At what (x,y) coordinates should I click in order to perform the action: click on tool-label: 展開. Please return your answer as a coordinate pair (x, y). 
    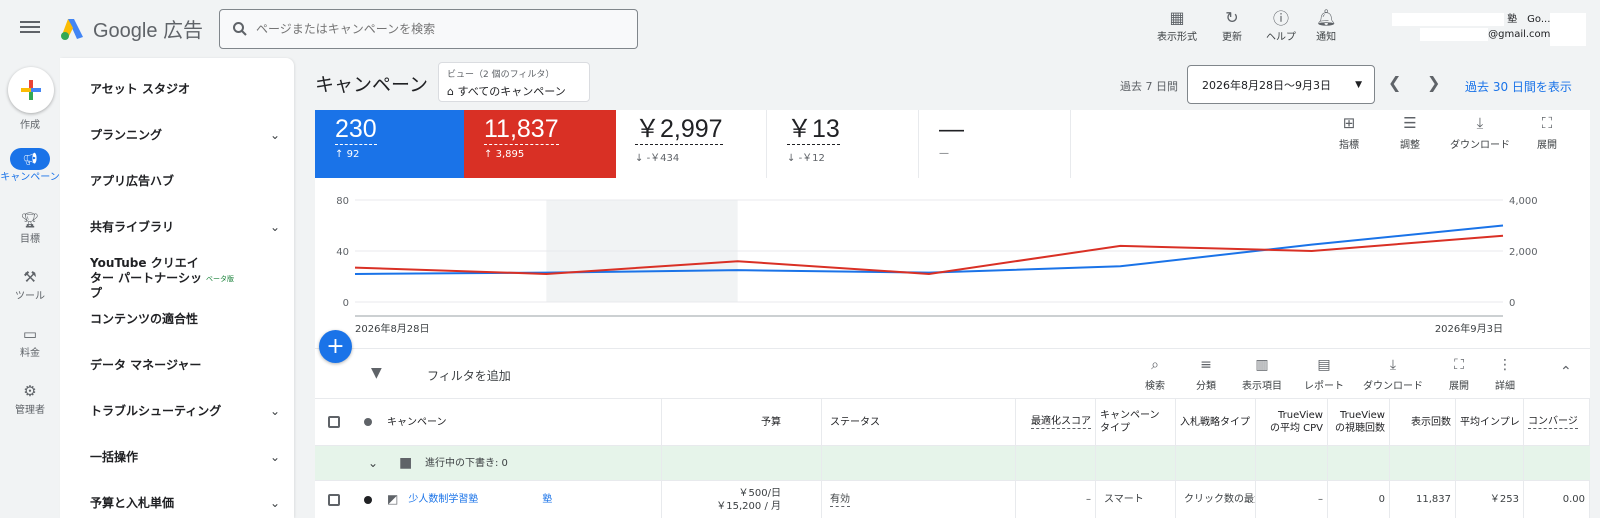
    Looking at the image, I should click on (1547, 145).